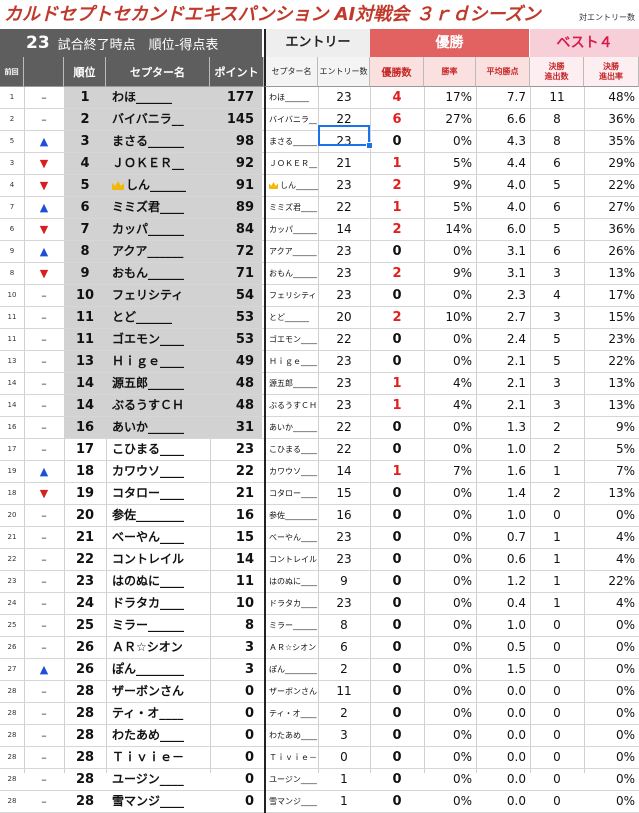  Describe the element at coordinates (236, 713) in the screenshot. I see `points-cell: 0` at that location.